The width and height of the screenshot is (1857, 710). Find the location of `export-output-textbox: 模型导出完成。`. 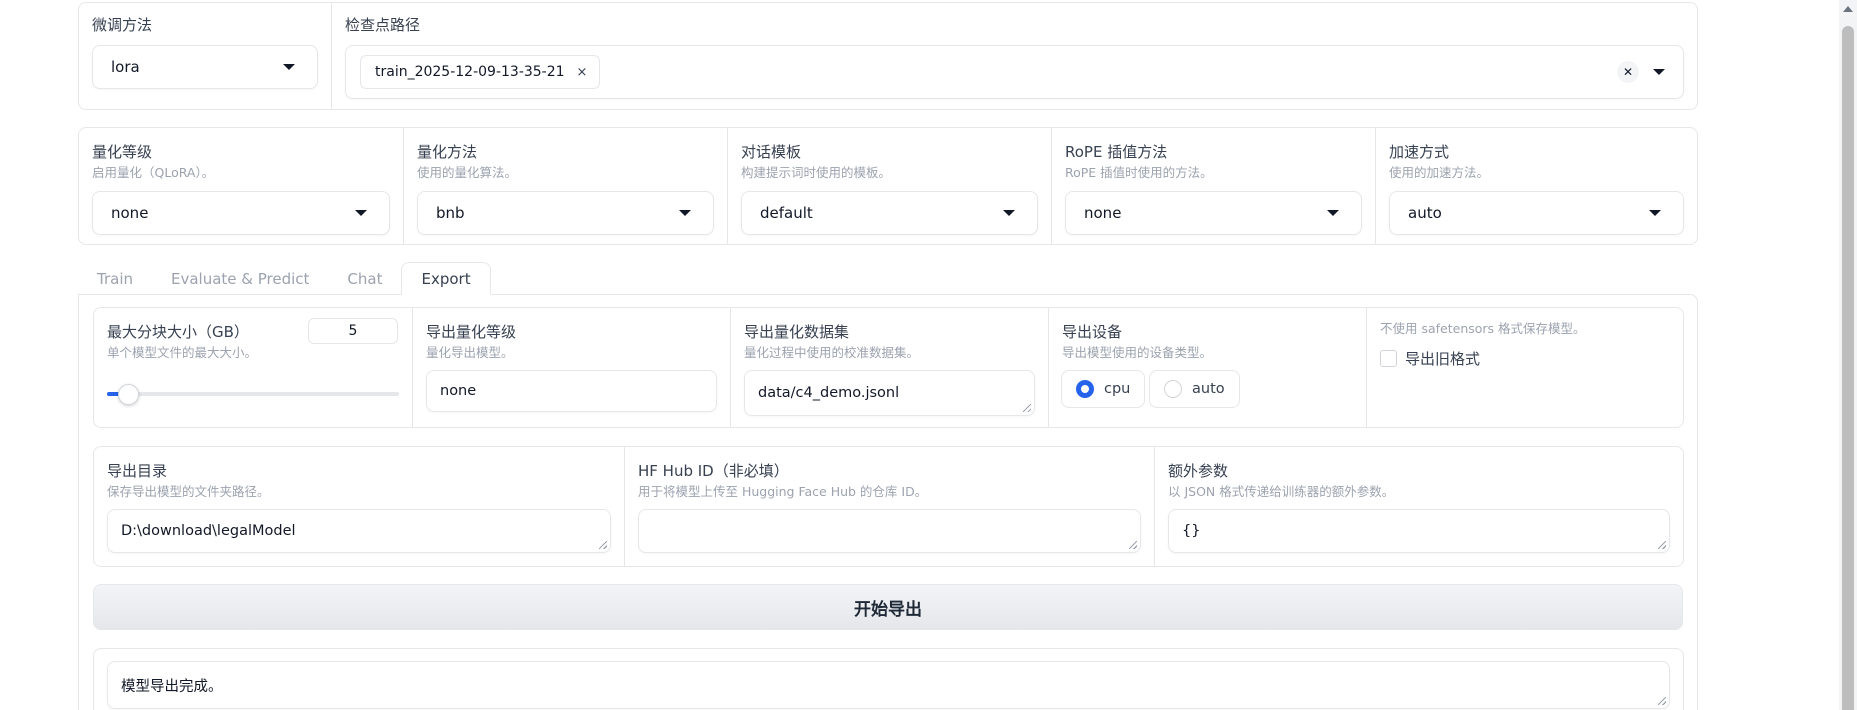

export-output-textbox: 模型导出完成。 is located at coordinates (888, 685).